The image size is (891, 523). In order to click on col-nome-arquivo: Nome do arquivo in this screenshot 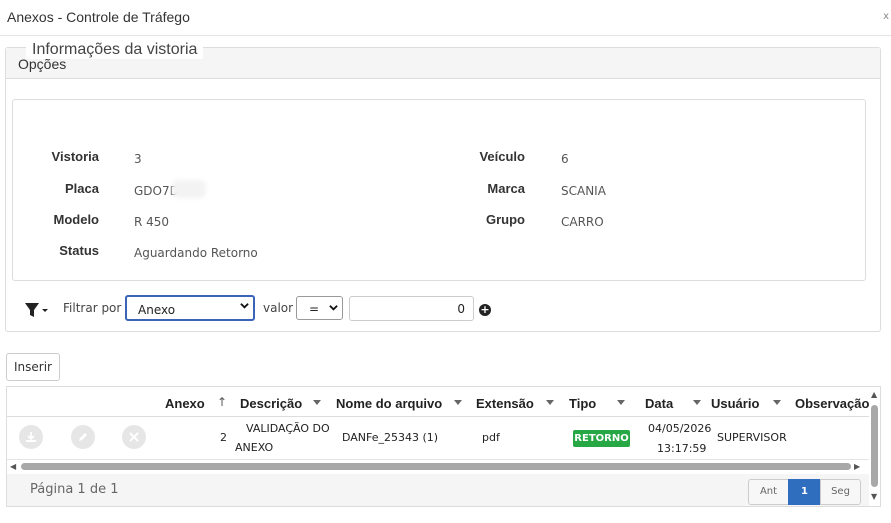, I will do `click(389, 403)`.